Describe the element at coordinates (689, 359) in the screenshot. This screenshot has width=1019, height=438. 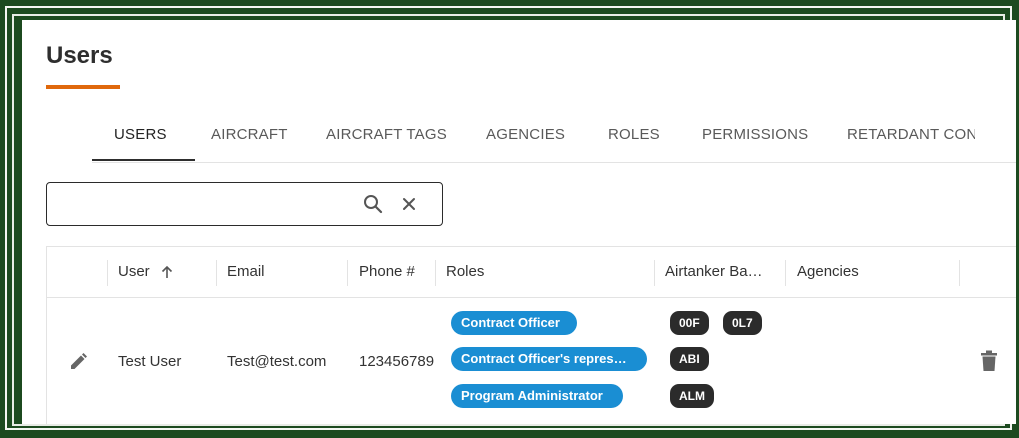
I see `airtanker-base-chip: ABI` at that location.